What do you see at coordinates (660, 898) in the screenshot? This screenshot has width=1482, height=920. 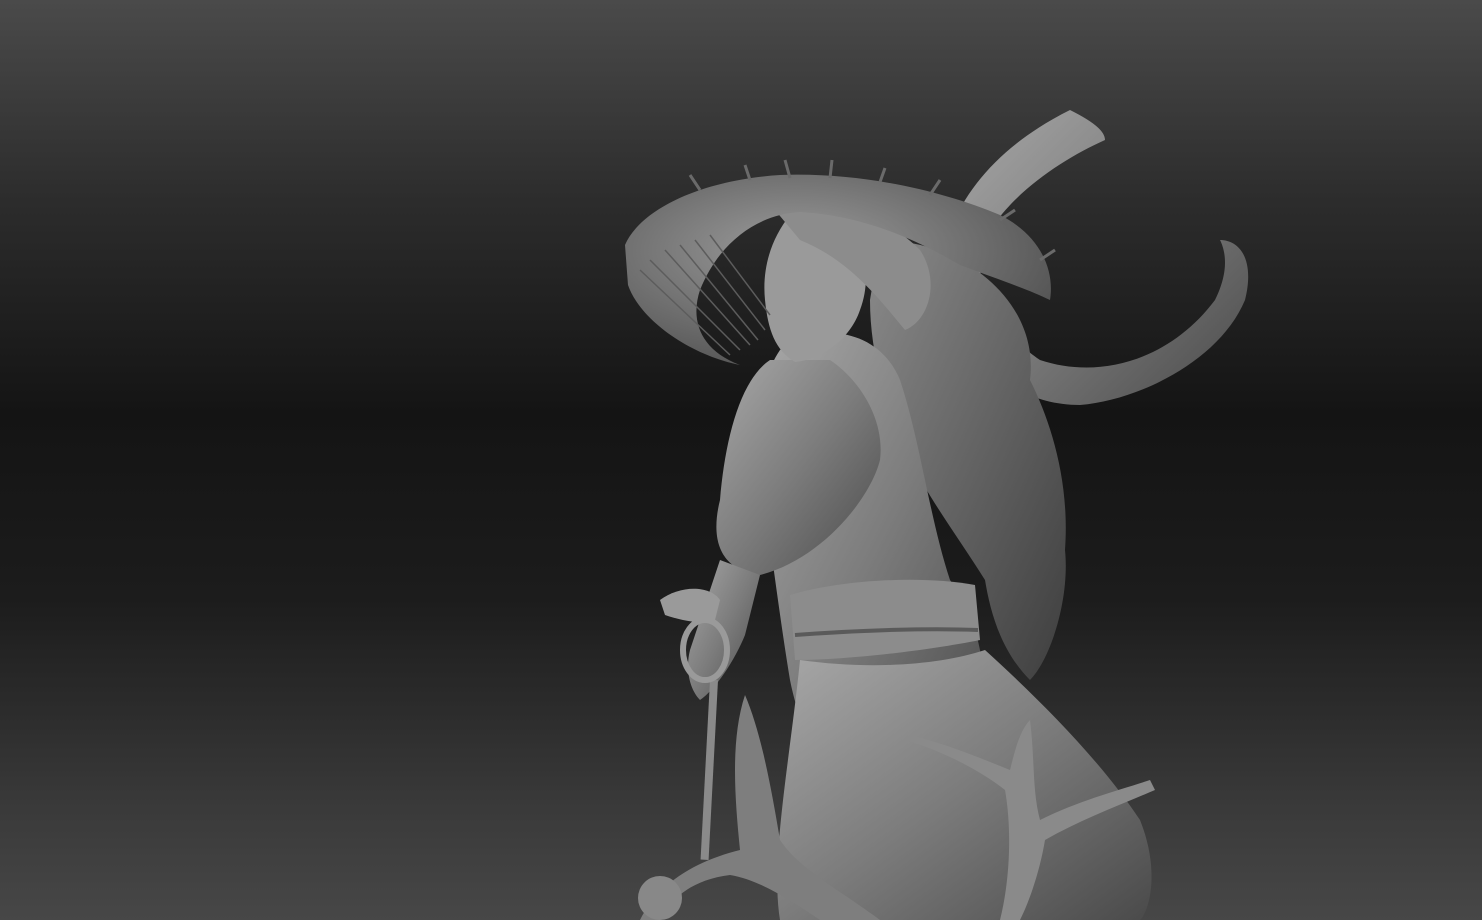 I see `flower` at bounding box center [660, 898].